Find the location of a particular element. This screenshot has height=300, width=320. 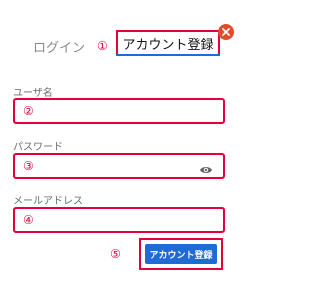

annotation-marker-1: ① is located at coordinates (102, 46).